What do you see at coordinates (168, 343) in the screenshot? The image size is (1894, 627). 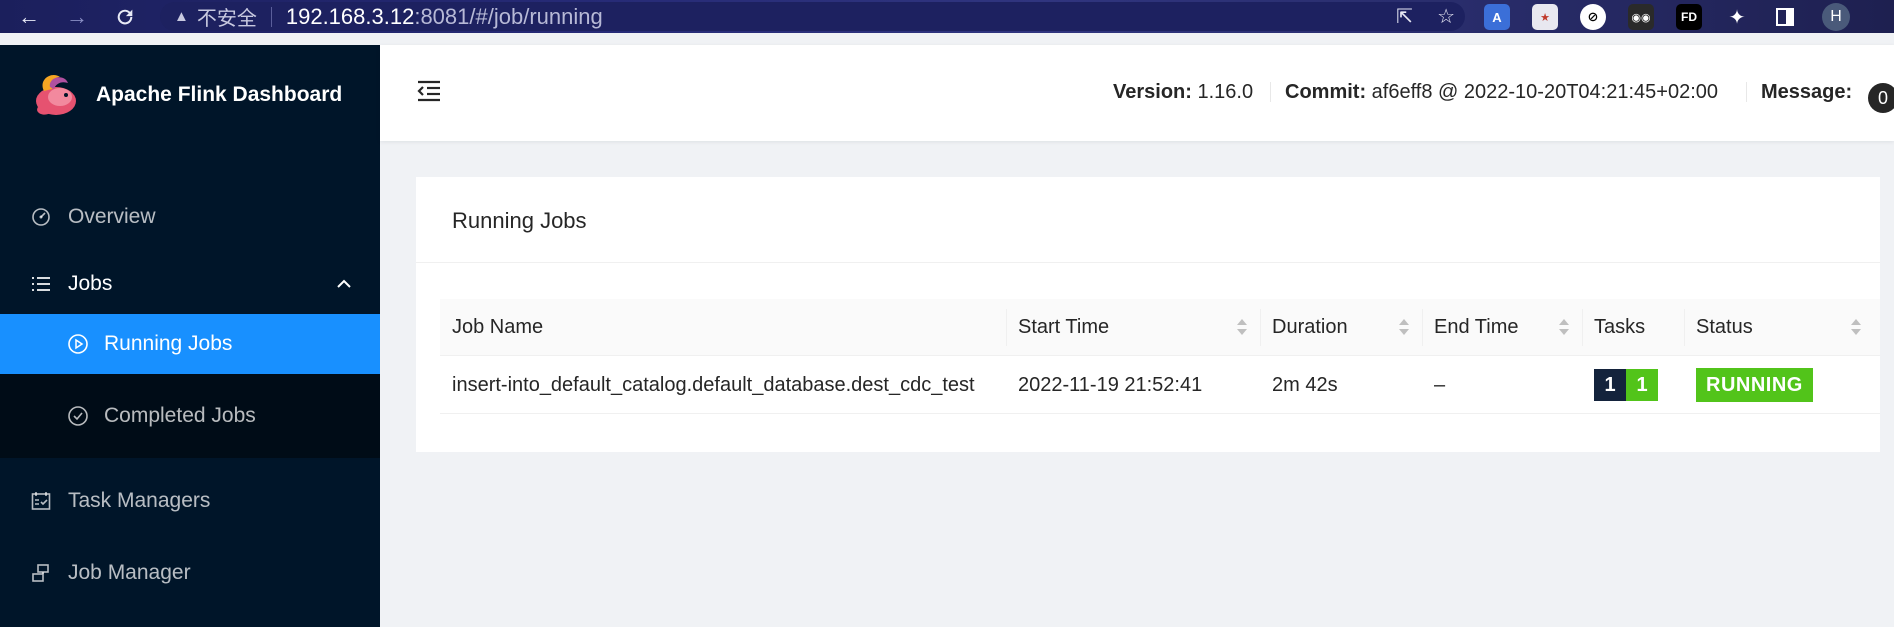 I see `sidebar-item-label: Running Jobs` at bounding box center [168, 343].